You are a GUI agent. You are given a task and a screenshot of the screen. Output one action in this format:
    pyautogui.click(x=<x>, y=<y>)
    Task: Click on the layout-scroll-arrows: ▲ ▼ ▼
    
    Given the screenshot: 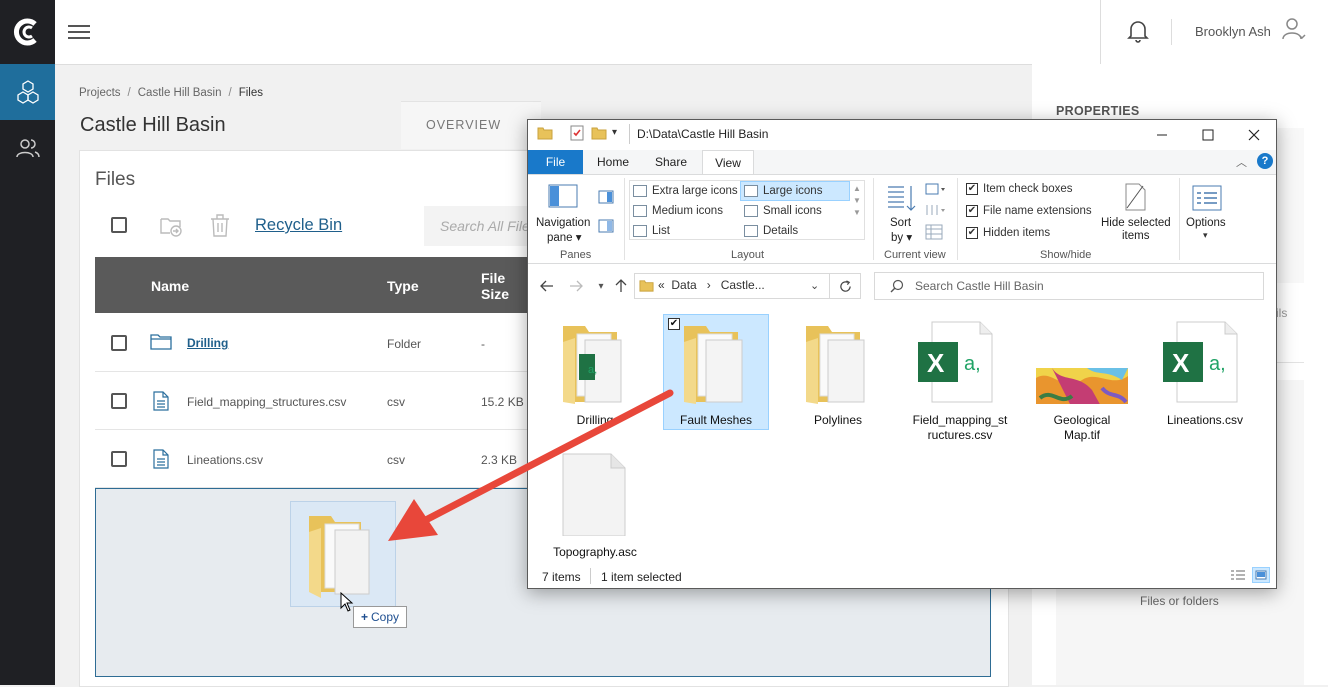 What is the action you would take?
    pyautogui.click(x=857, y=201)
    